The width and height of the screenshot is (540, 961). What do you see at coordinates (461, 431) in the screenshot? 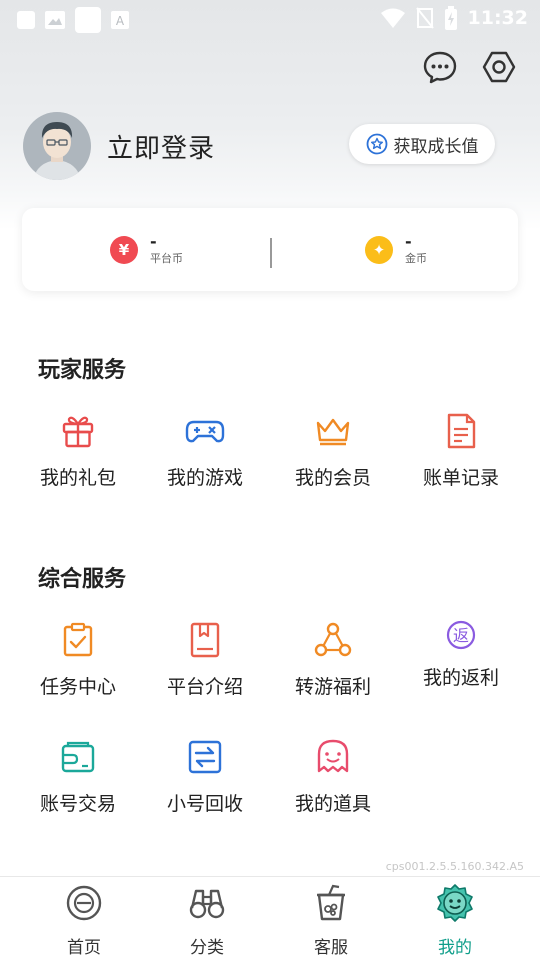
I see `bill-icon` at bounding box center [461, 431].